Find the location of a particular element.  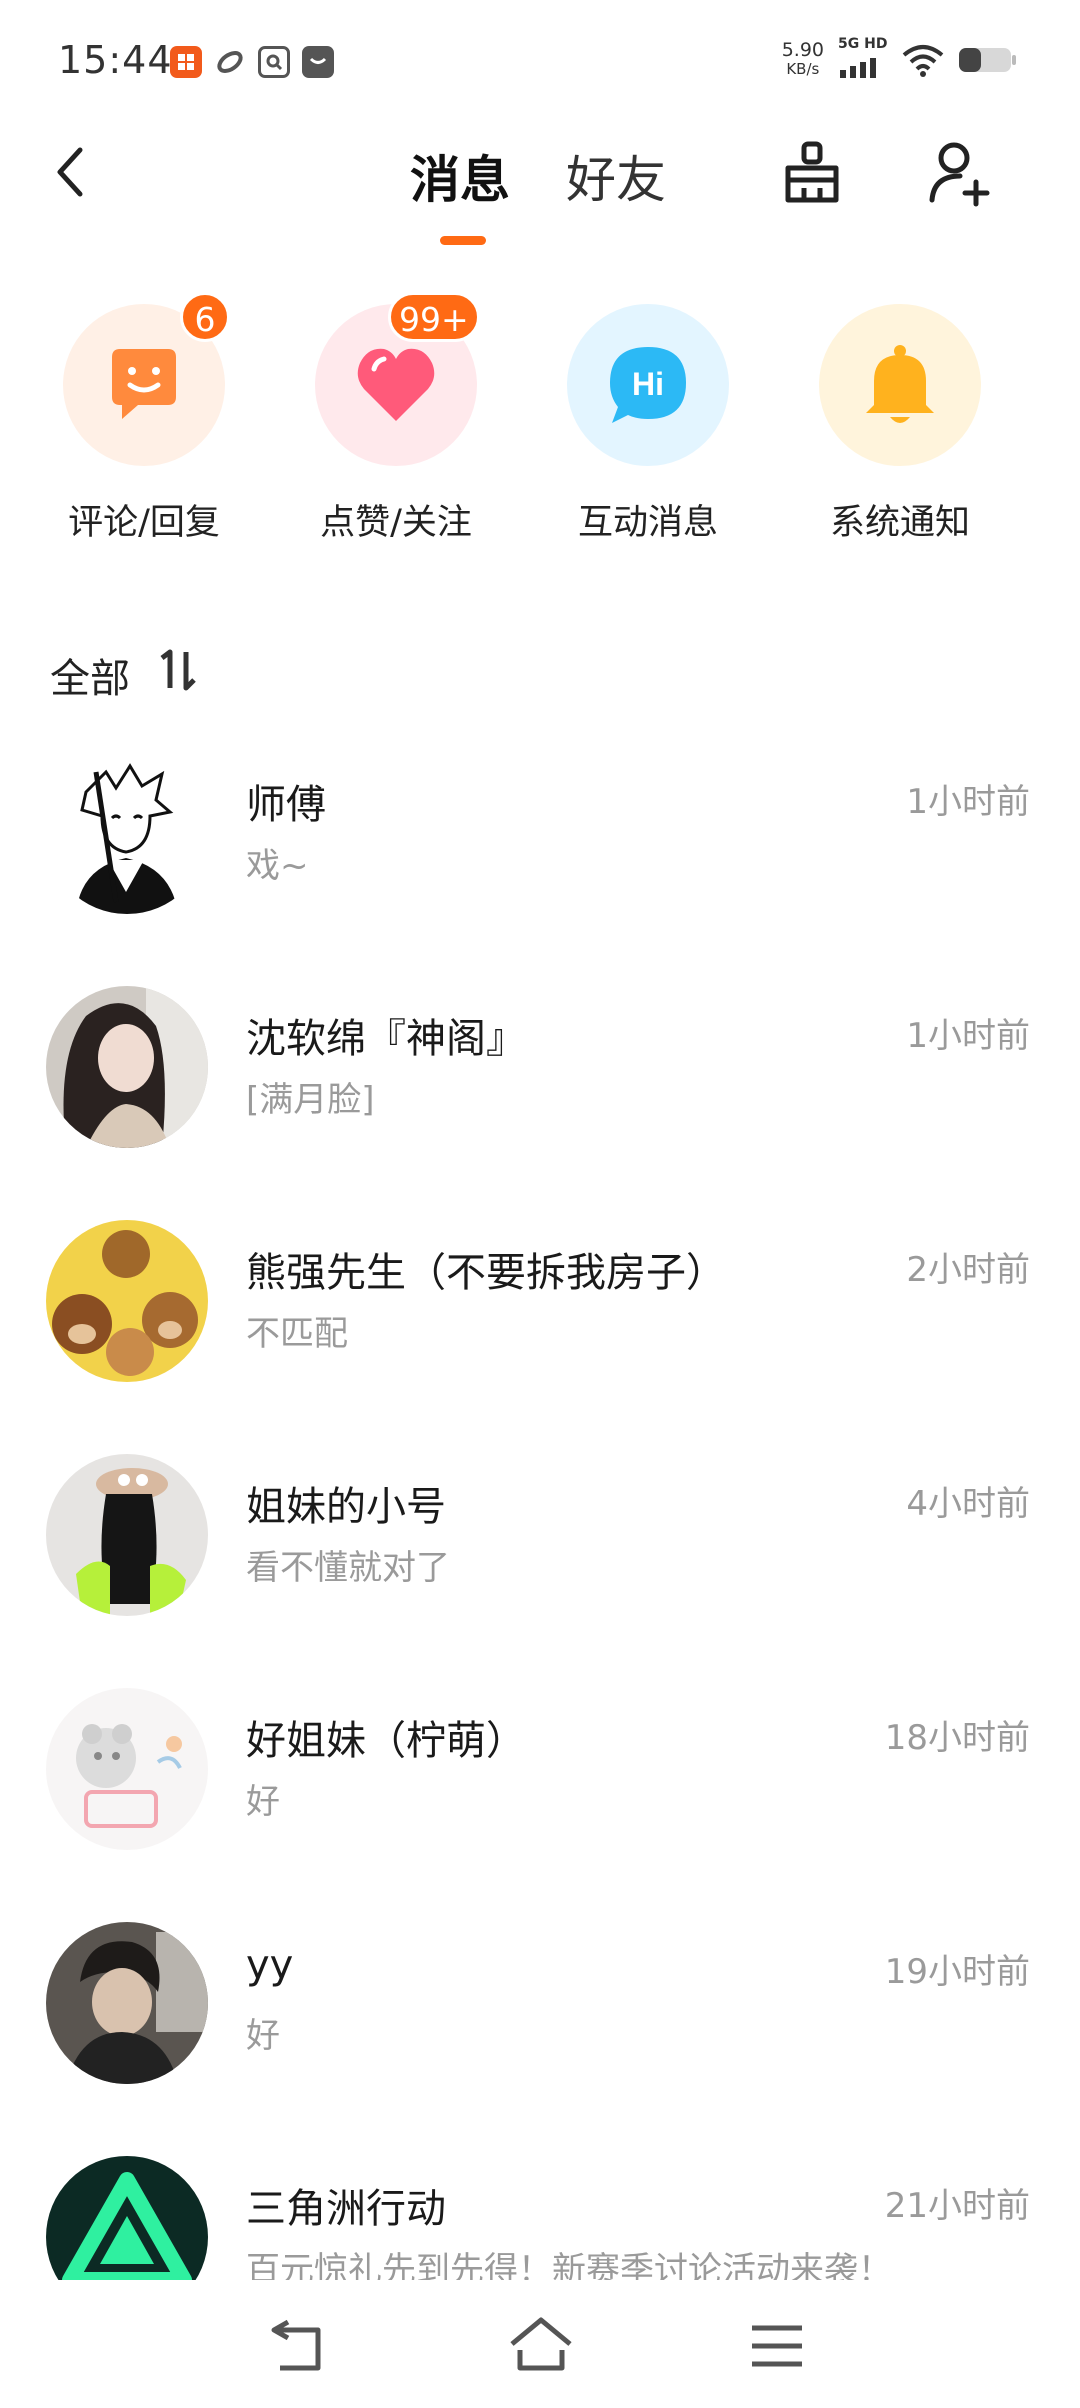

contact-name: 姐妹的小号 is located at coordinates (346, 1507).